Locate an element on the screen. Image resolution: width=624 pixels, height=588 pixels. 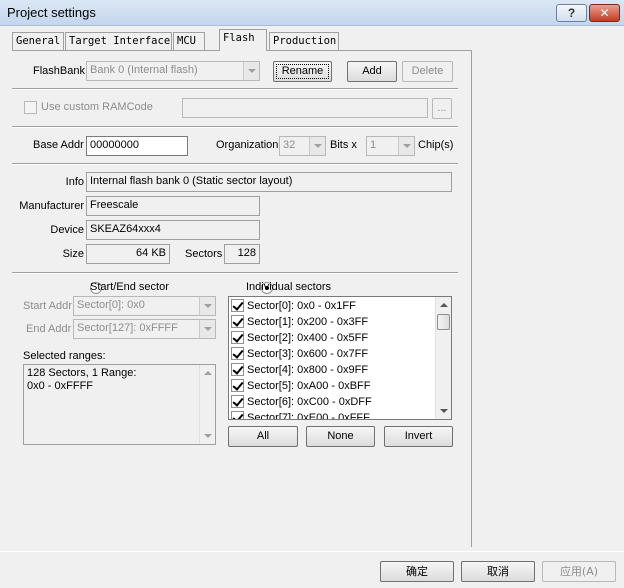
sector-list-item: Sector[0]: 0x0 - 0x1FF is located at coordinates (340, 306).